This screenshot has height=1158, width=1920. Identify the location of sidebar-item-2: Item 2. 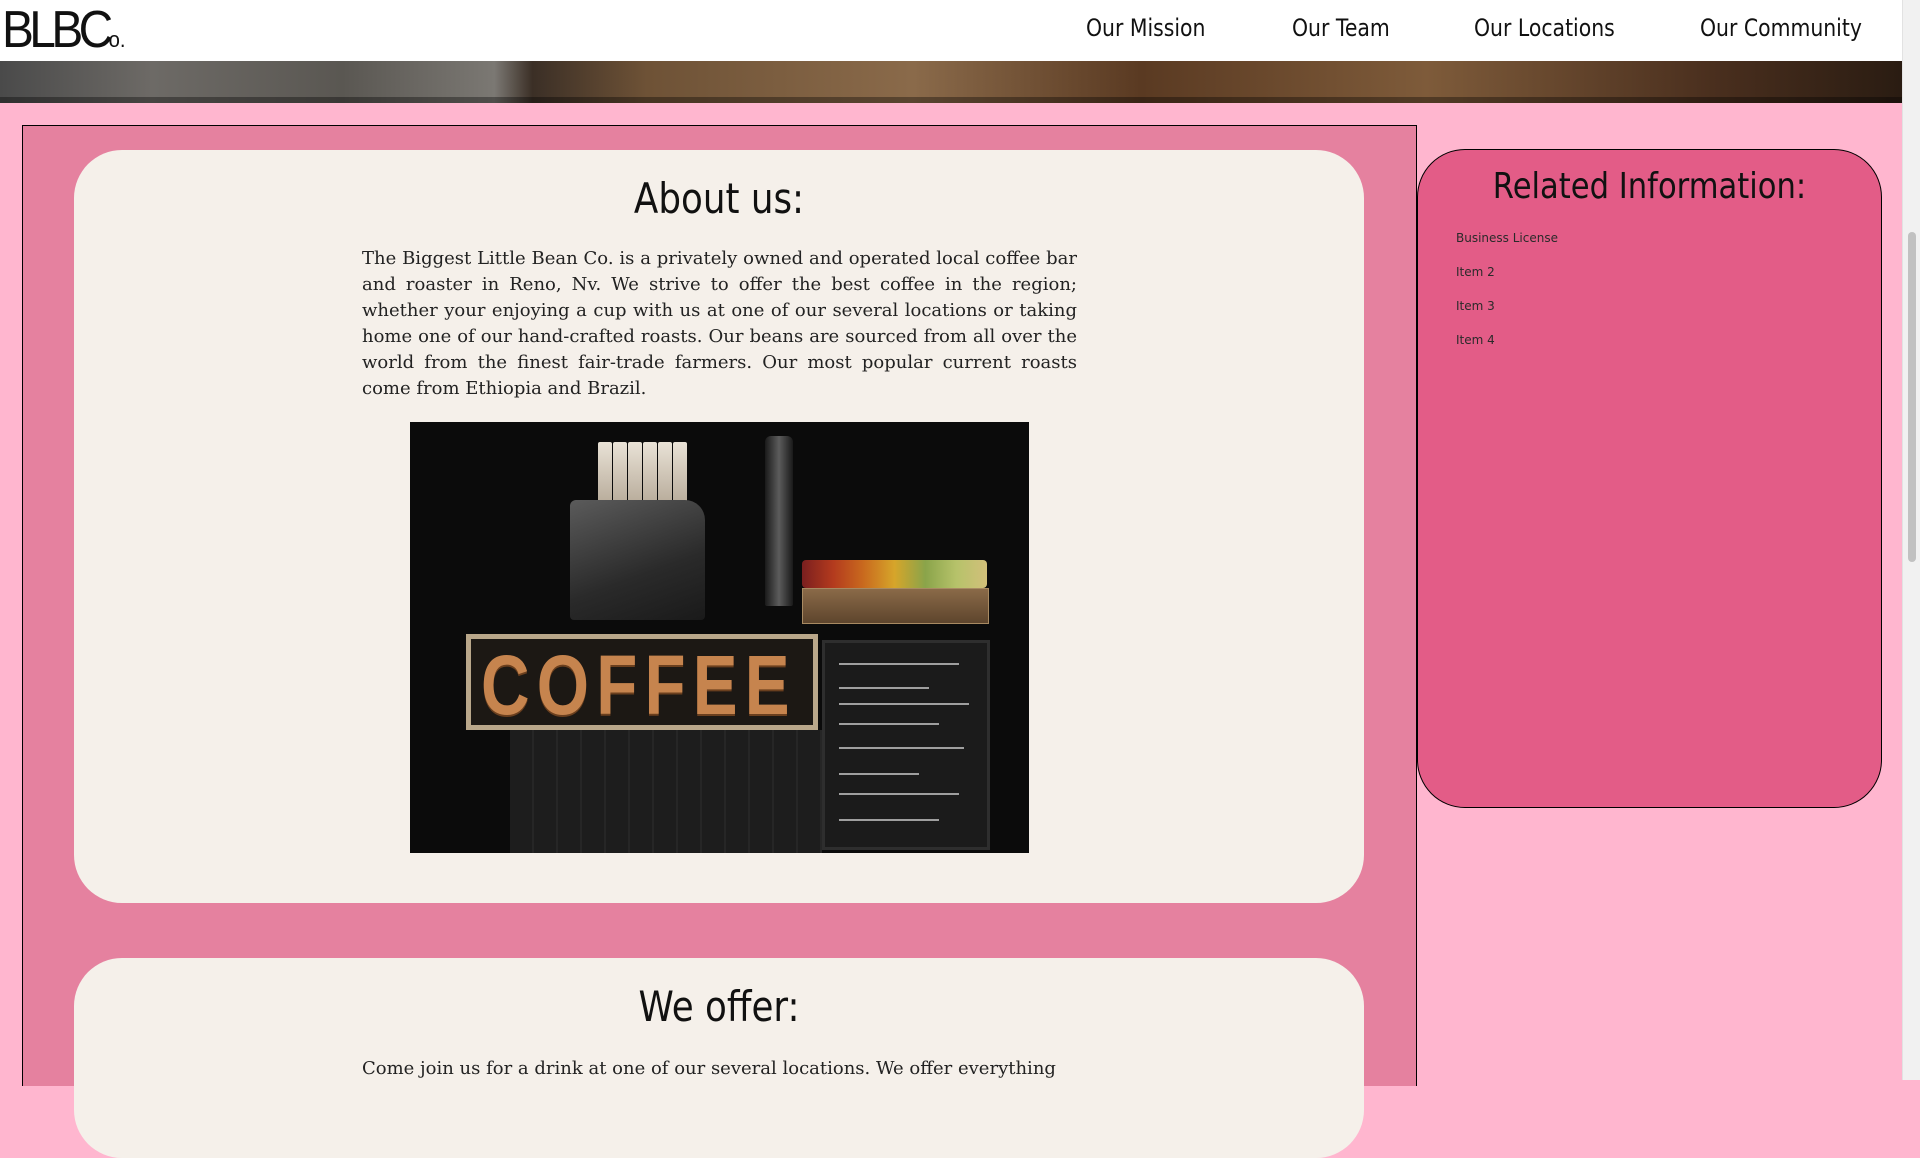
(1475, 272).